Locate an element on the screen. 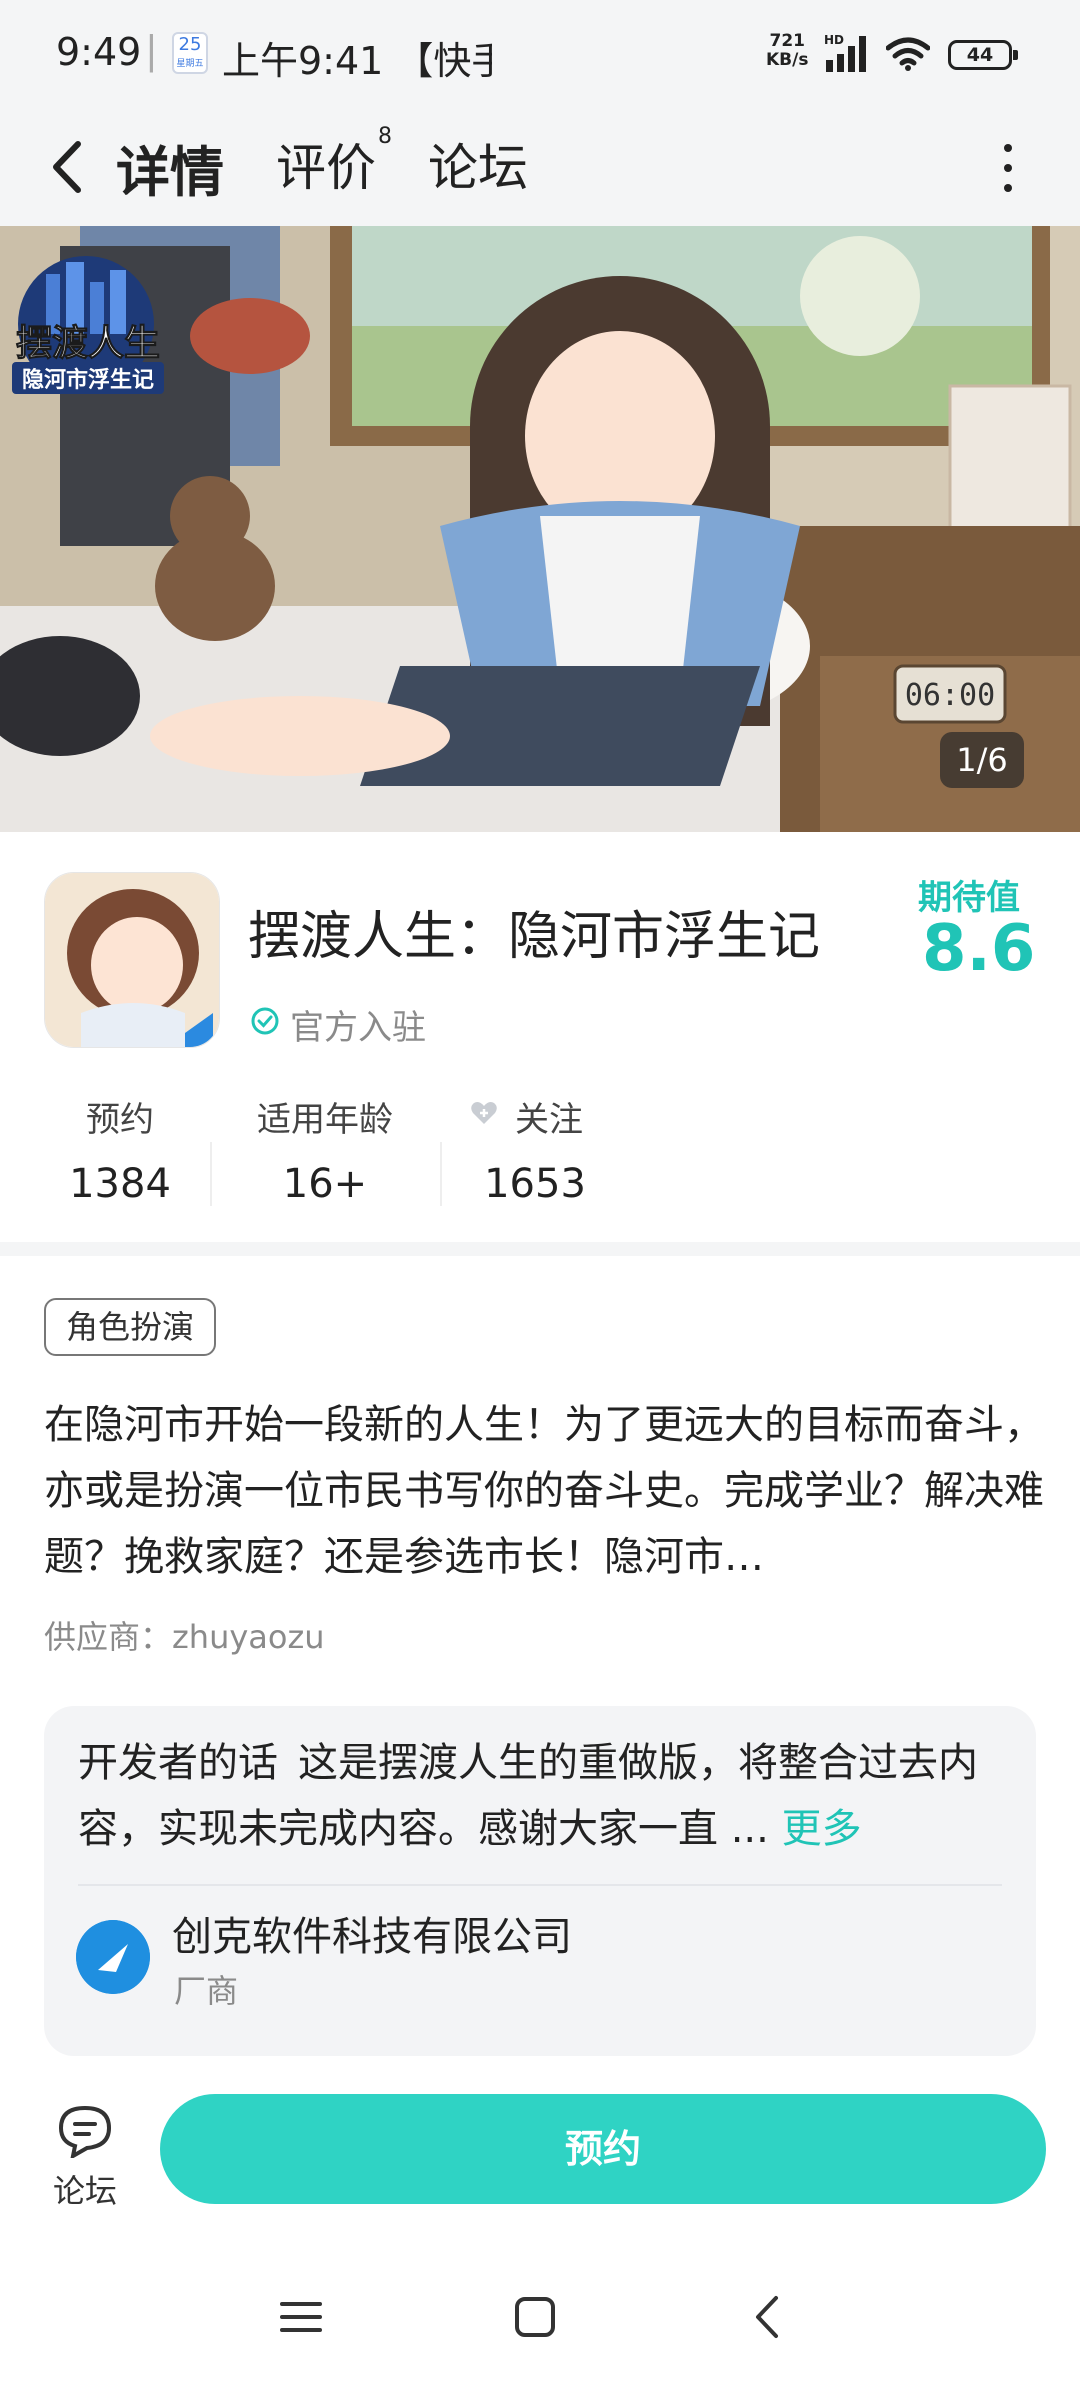 The width and height of the screenshot is (1080, 2400). stat-reservations: 预约 1384 is located at coordinates (120, 1149).